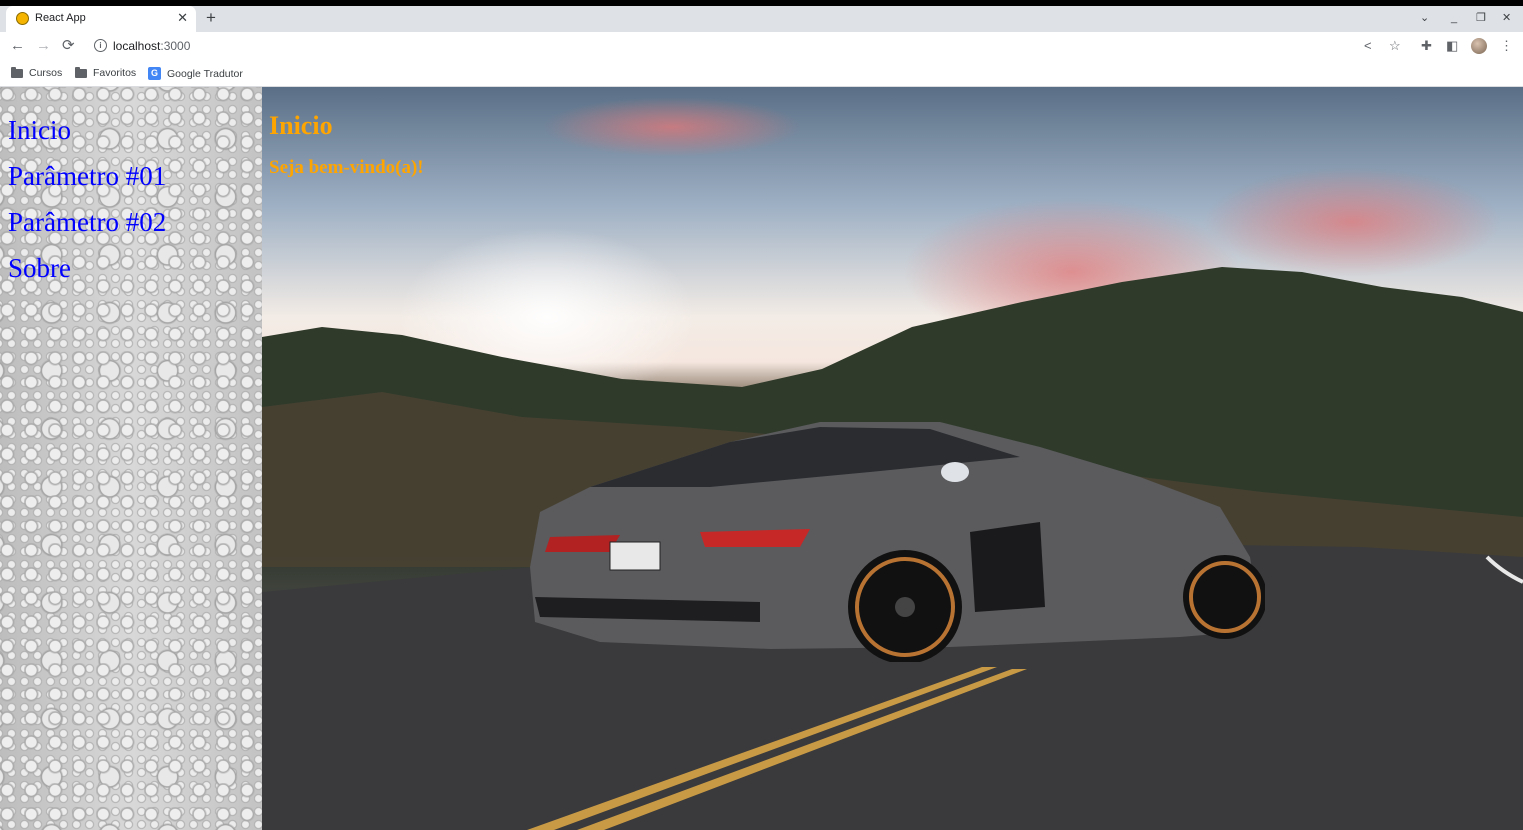  Describe the element at coordinates (60, 18) in the screenshot. I see `tab-title: React App` at that location.